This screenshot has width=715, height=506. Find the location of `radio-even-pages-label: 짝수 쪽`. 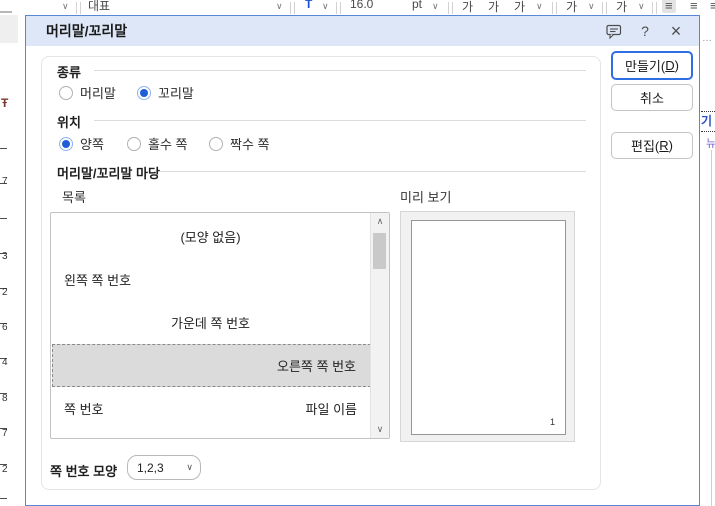

radio-even-pages-label: 짝수 쪽 is located at coordinates (250, 144).